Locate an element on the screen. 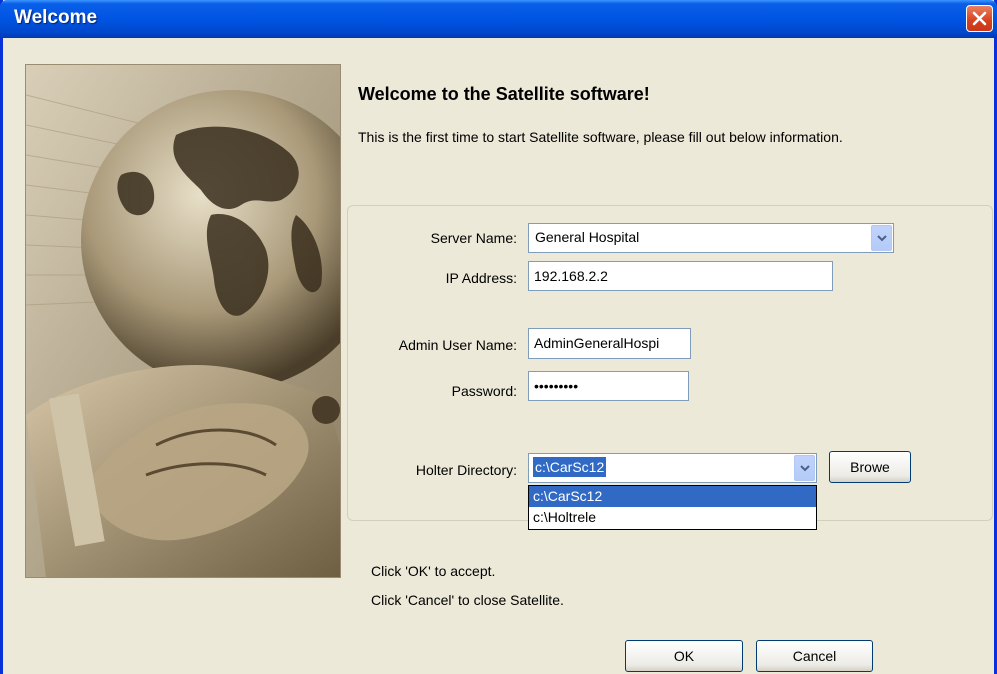  admin-user-name-label: Admin User Name: is located at coordinates (457, 345).